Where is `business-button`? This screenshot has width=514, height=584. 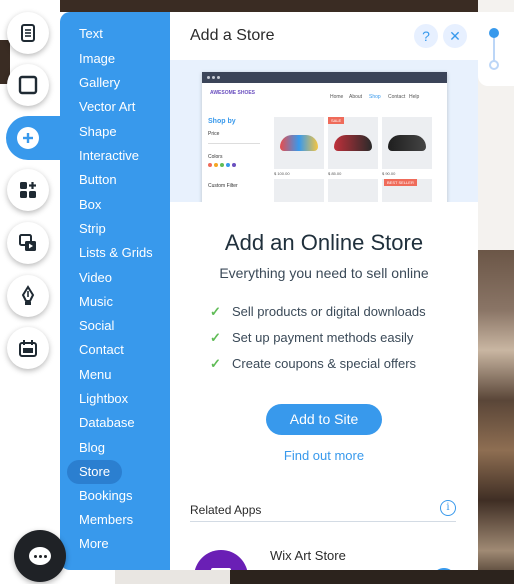 business-button is located at coordinates (28, 348).